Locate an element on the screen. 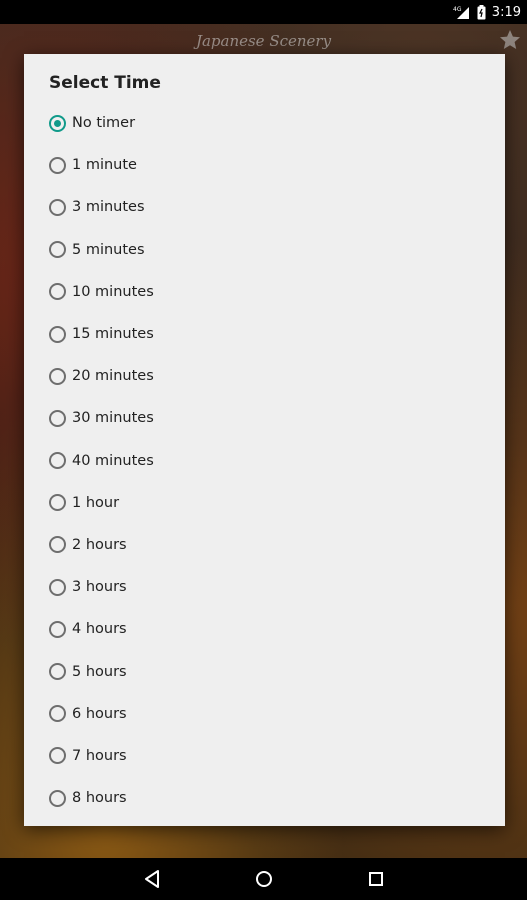  timer-option-label: 20 minutes is located at coordinates (113, 376).